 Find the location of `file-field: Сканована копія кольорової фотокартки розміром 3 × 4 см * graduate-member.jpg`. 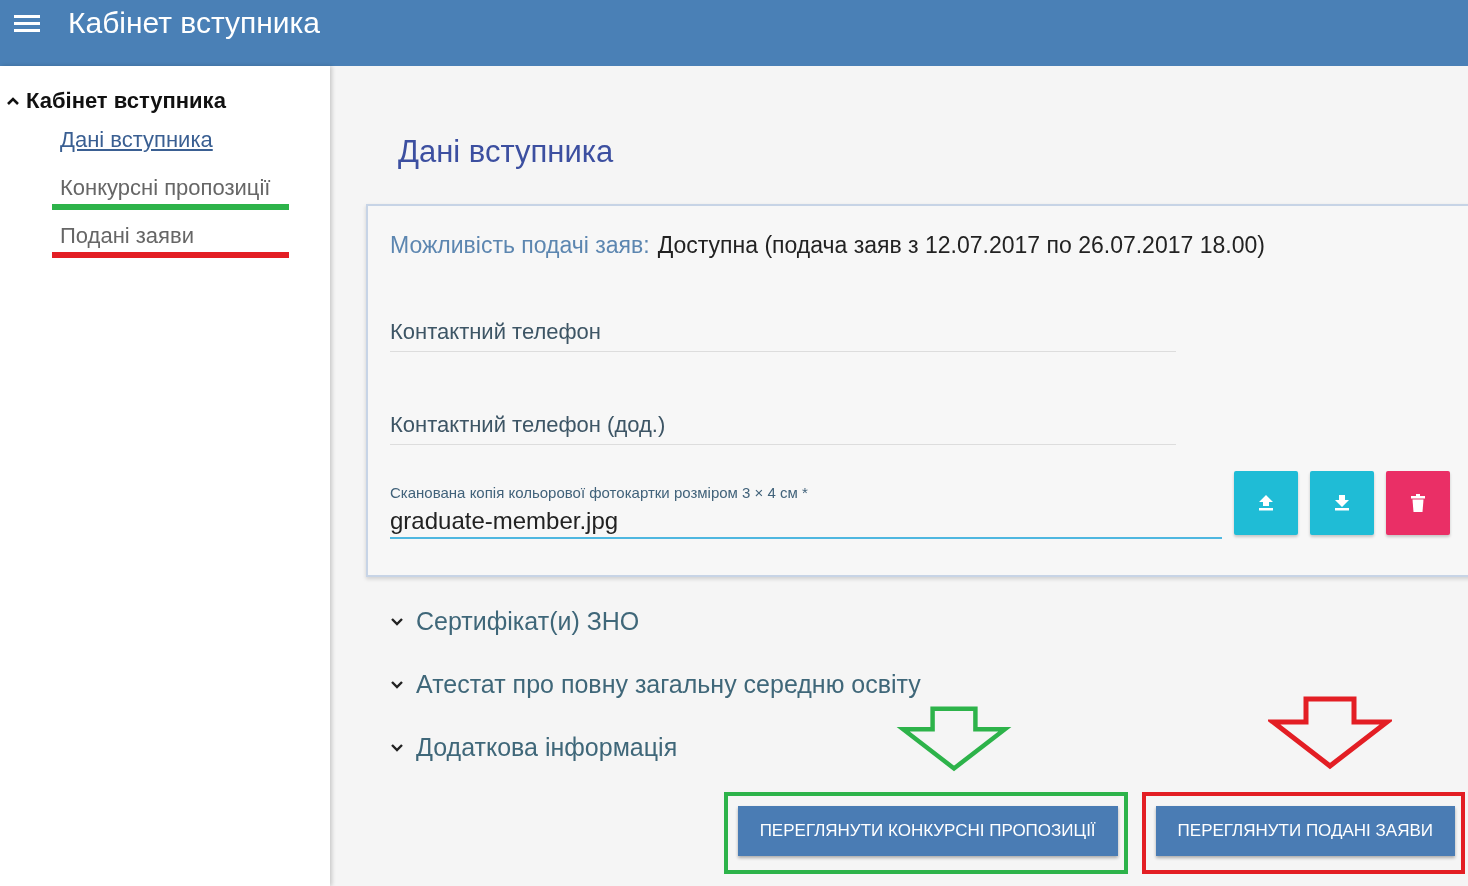

file-field: Сканована копія кольорової фотокартки розміром 3 × 4 см * graduate-member.jpg is located at coordinates (806, 511).